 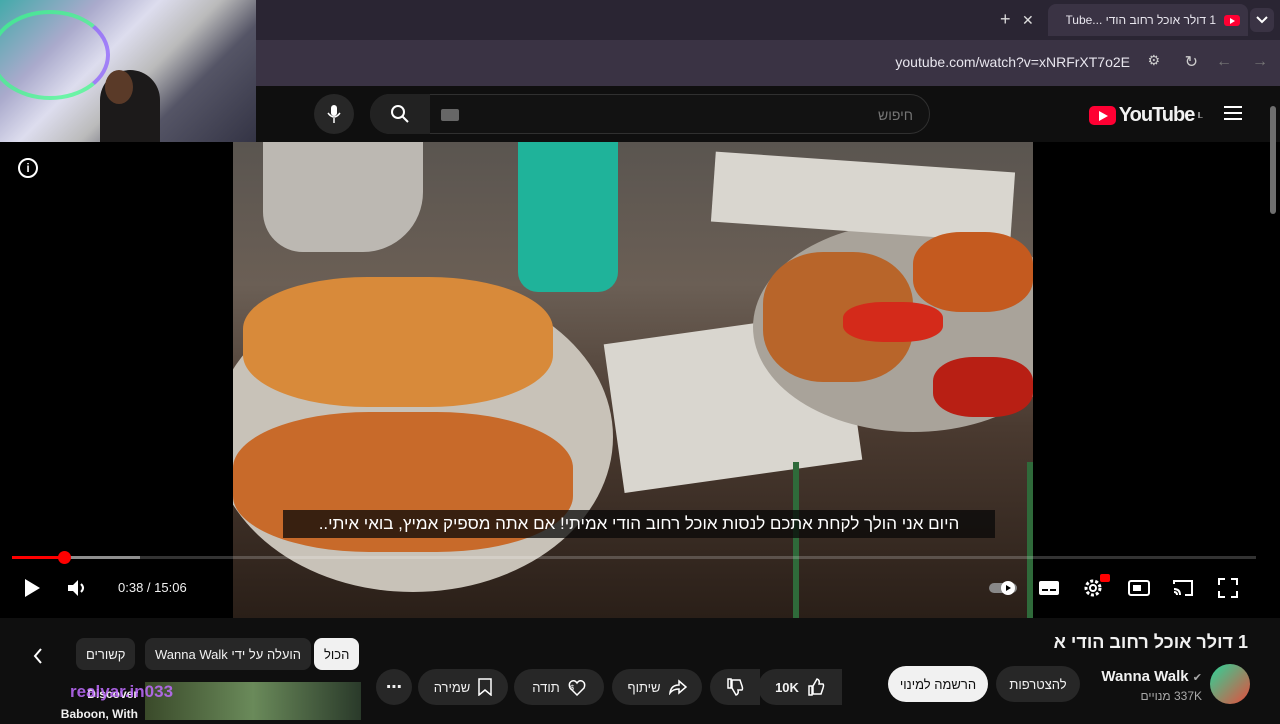 I want to click on new-tab-button: +, so click(x=1005, y=19).